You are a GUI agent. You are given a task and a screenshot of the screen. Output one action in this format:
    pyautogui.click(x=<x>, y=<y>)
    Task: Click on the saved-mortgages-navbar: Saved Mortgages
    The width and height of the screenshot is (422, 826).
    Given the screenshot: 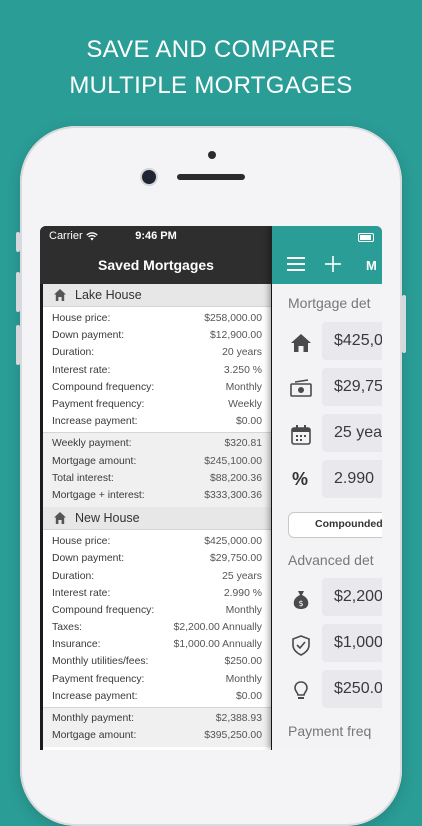 What is the action you would take?
    pyautogui.click(x=156, y=266)
    